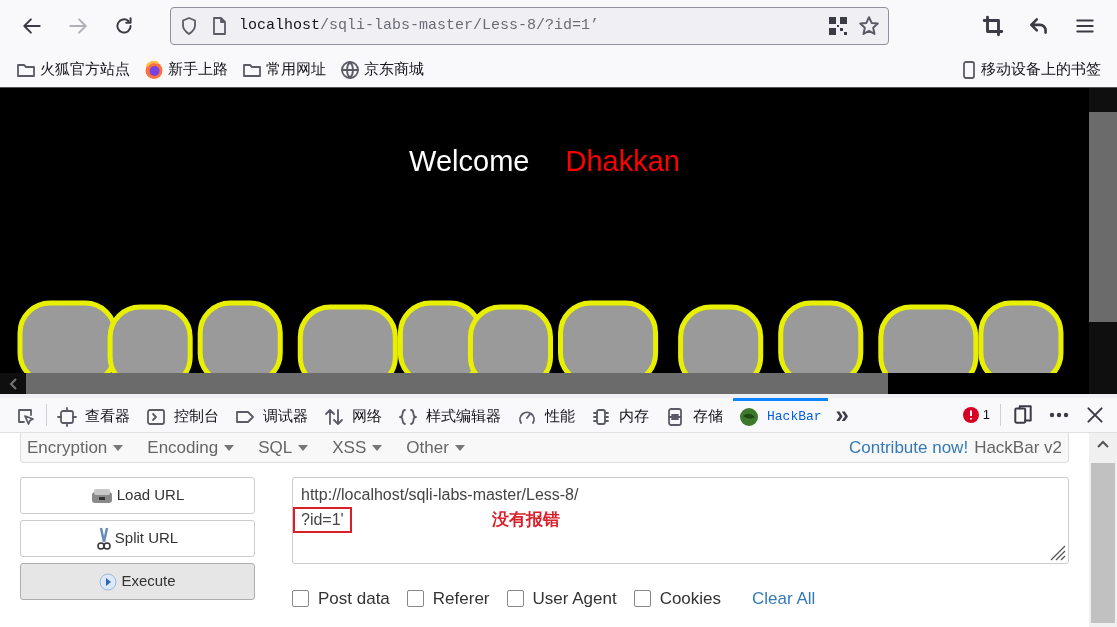 The width and height of the screenshot is (1117, 627). I want to click on more-icon, so click(1059, 415).